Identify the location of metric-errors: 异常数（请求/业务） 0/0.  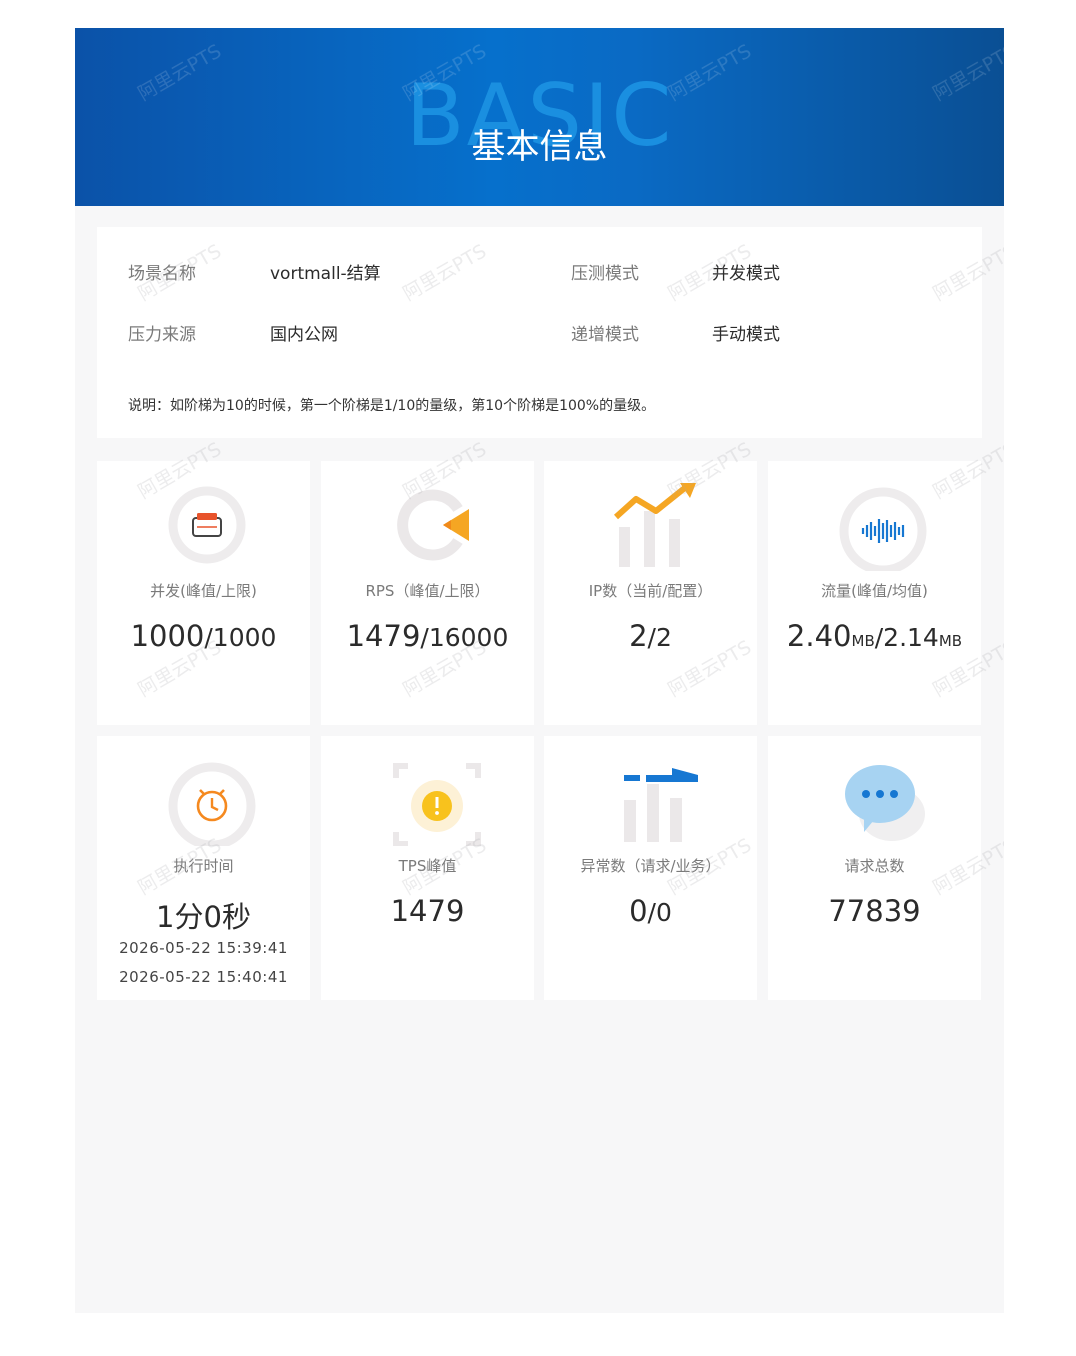
(650, 868).